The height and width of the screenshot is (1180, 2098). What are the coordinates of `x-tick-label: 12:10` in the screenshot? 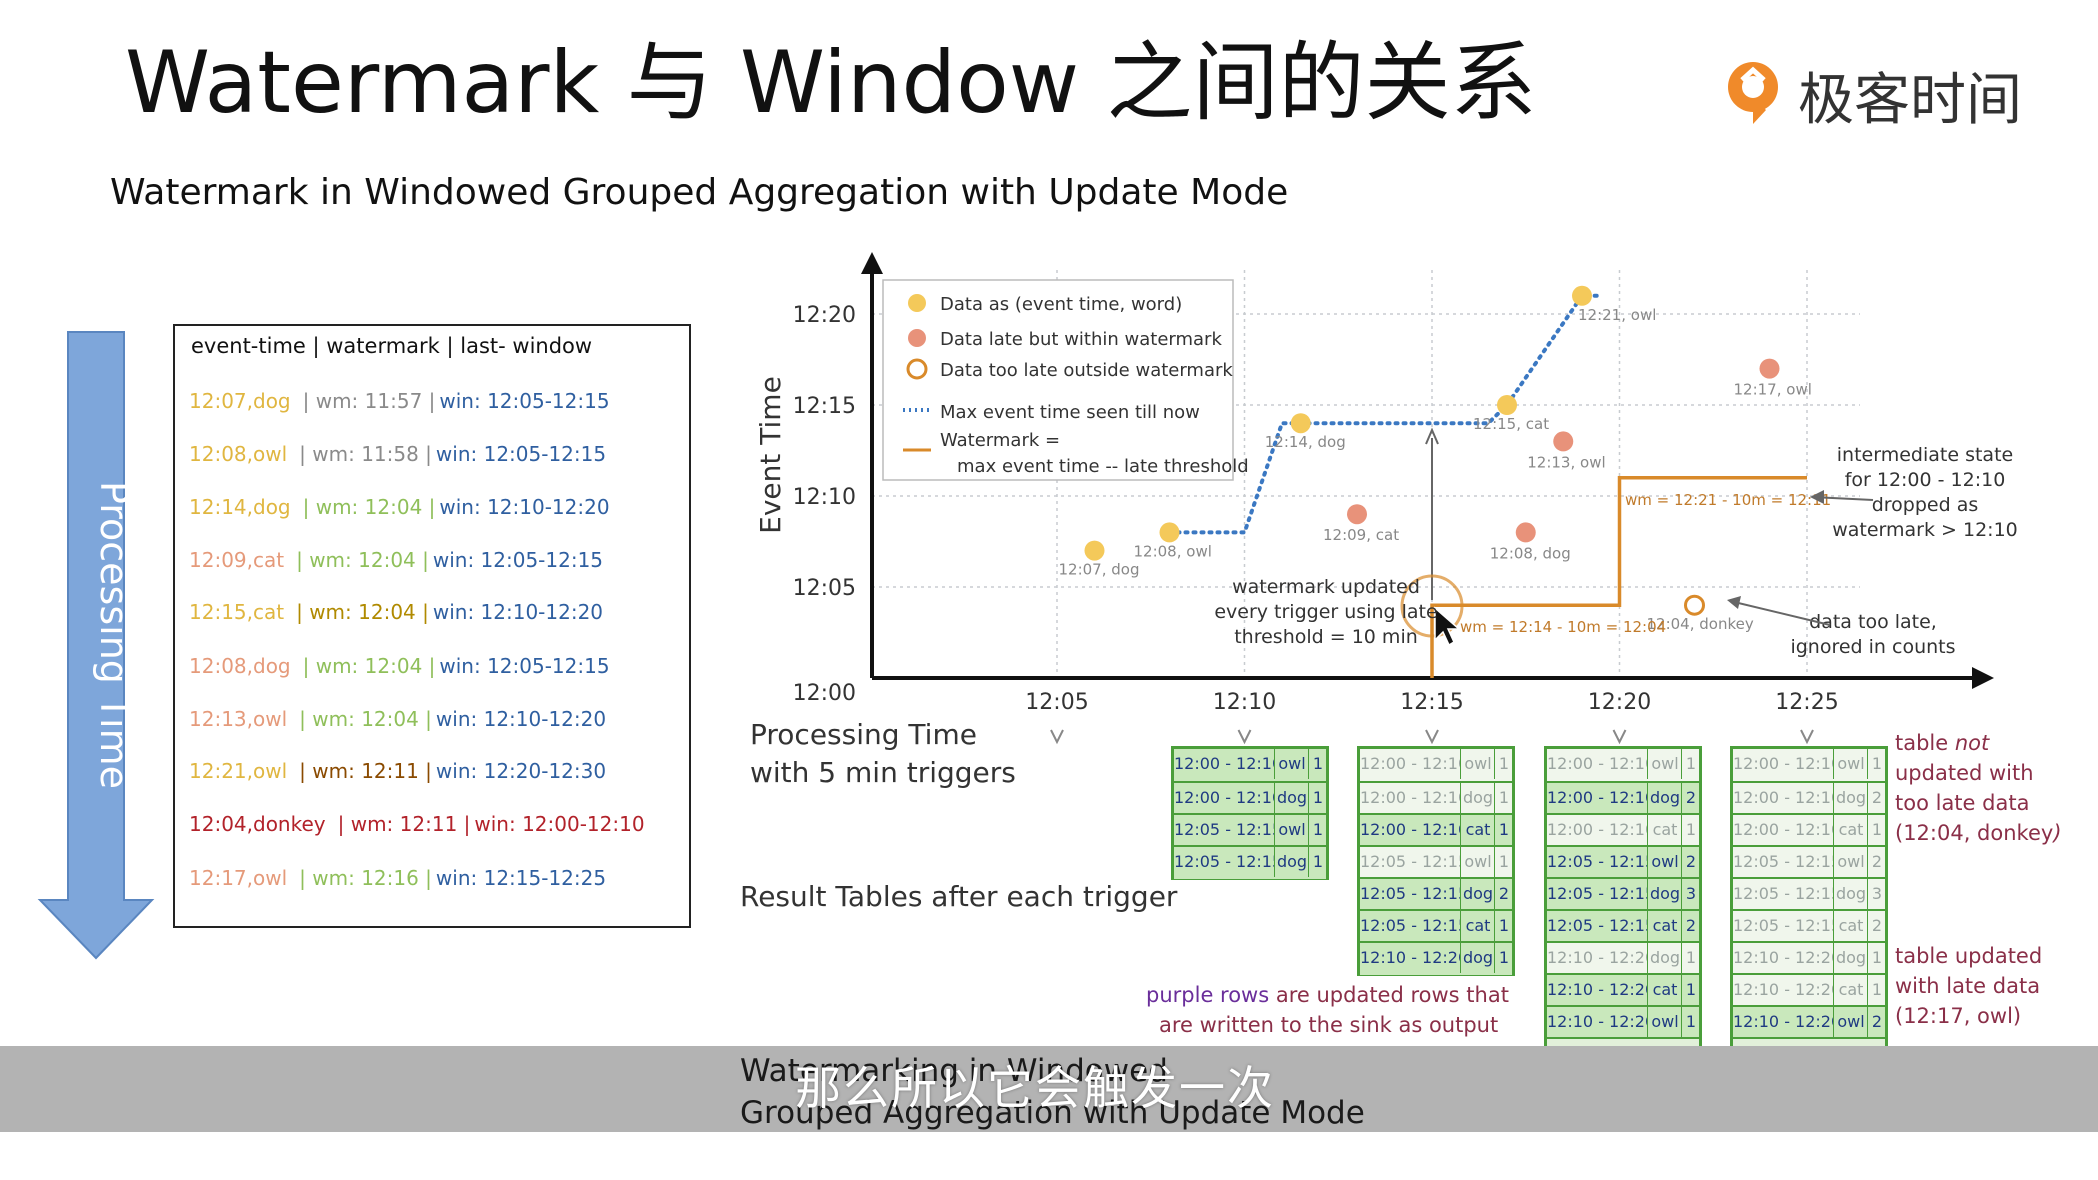 It's located at (1244, 702).